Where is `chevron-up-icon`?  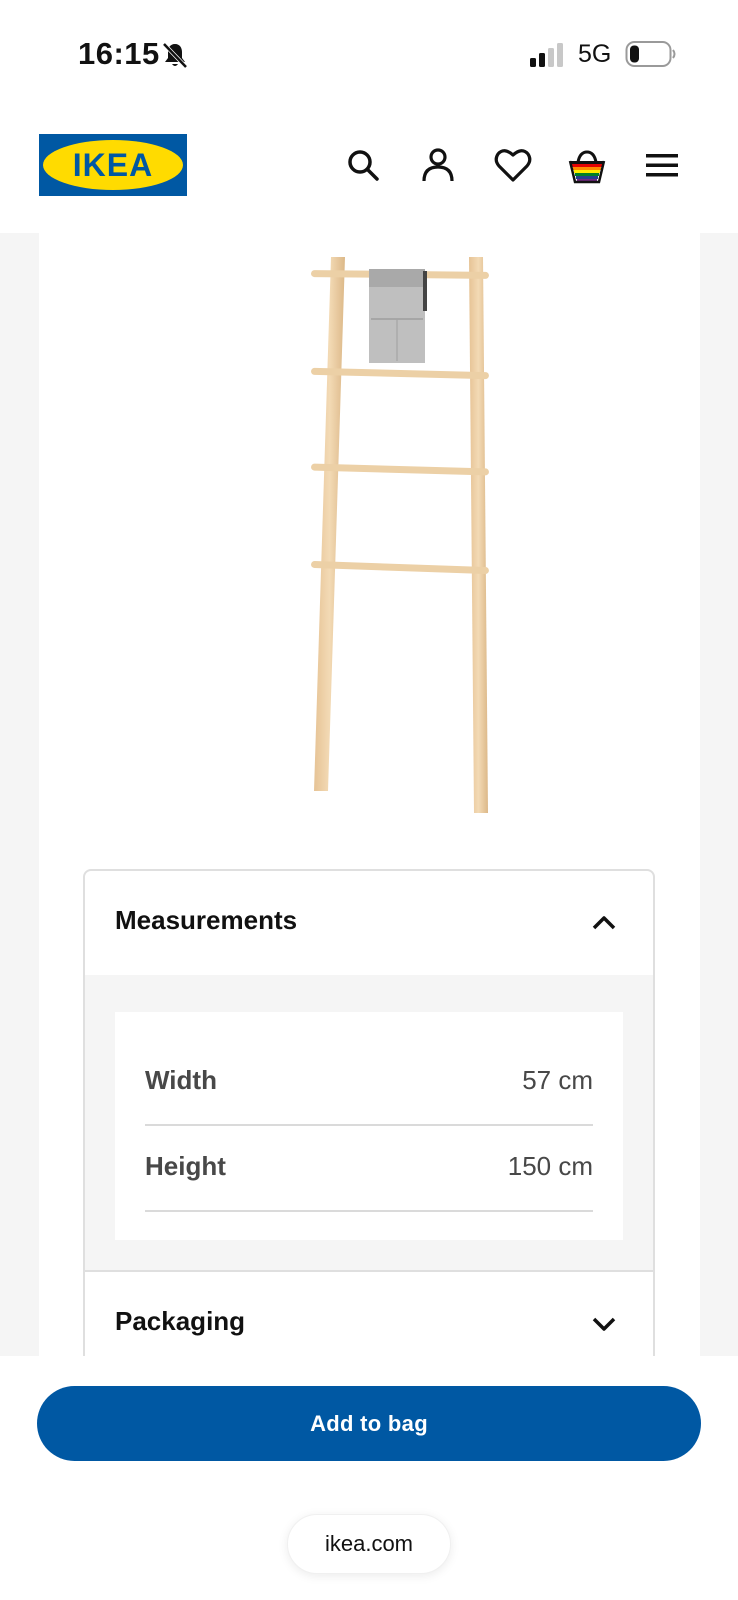
chevron-up-icon is located at coordinates (604, 923).